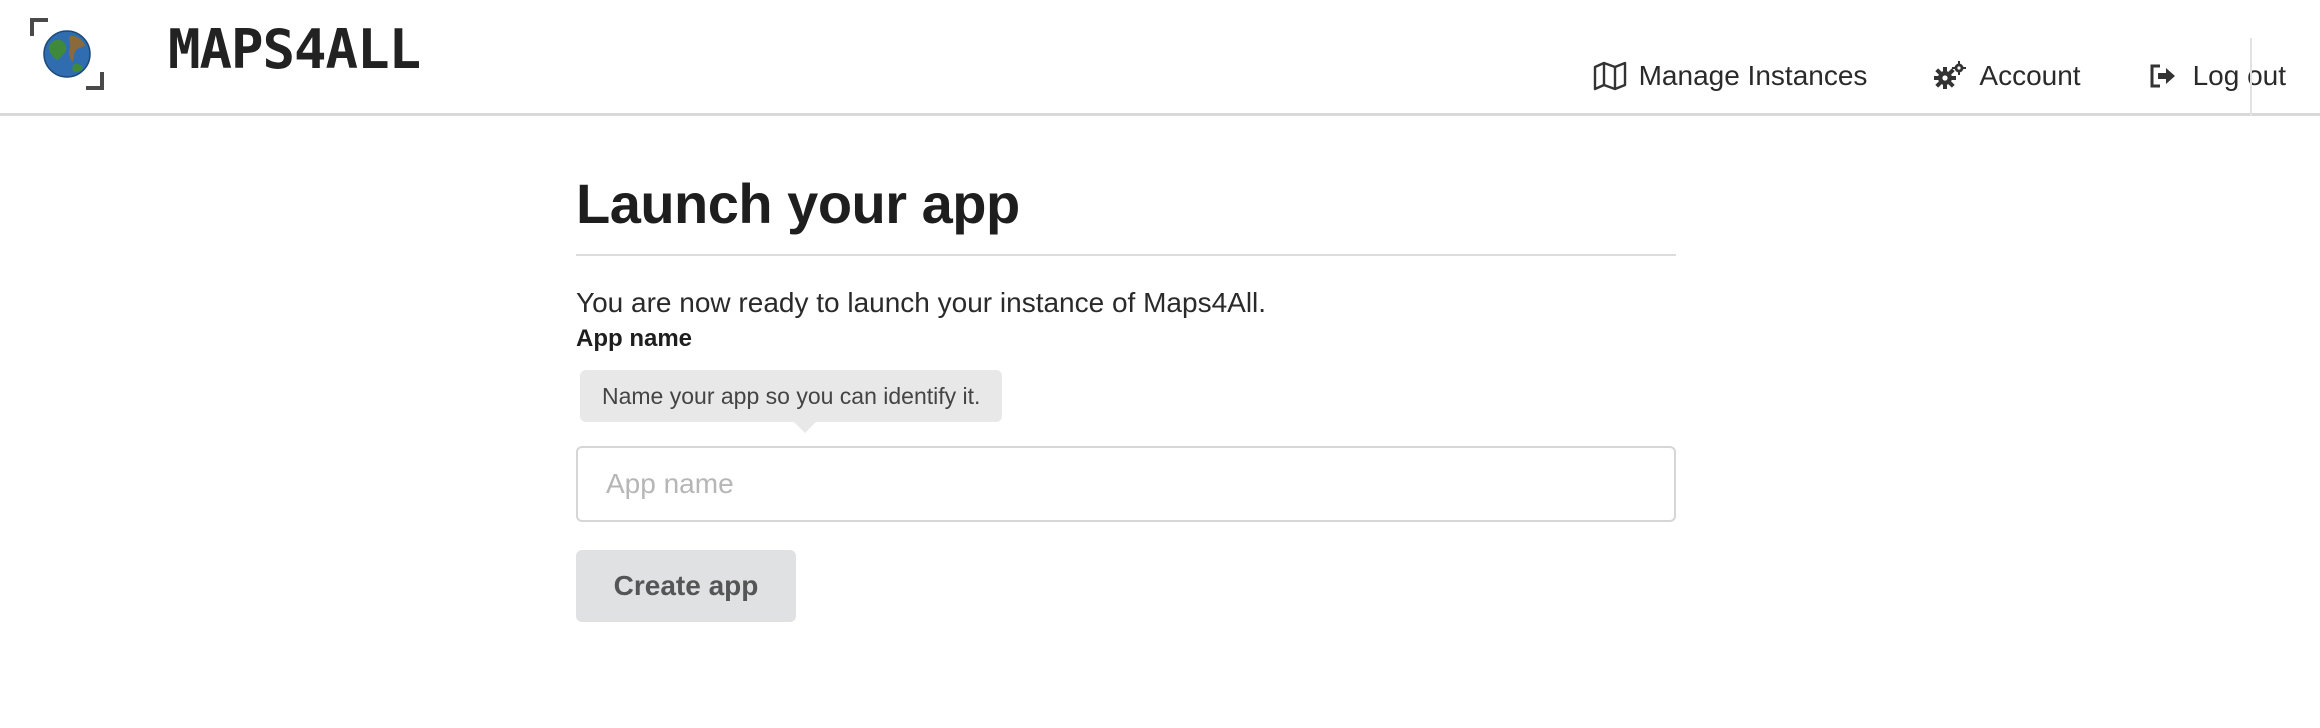  Describe the element at coordinates (798, 203) in the screenshot. I see `page-title: Launch your app` at that location.